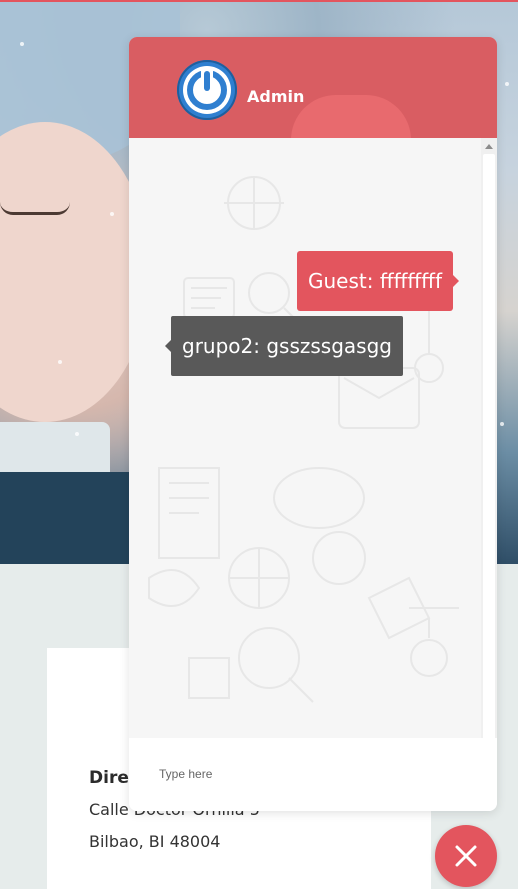  I want to click on chat-scrollbar, so click(489, 447).